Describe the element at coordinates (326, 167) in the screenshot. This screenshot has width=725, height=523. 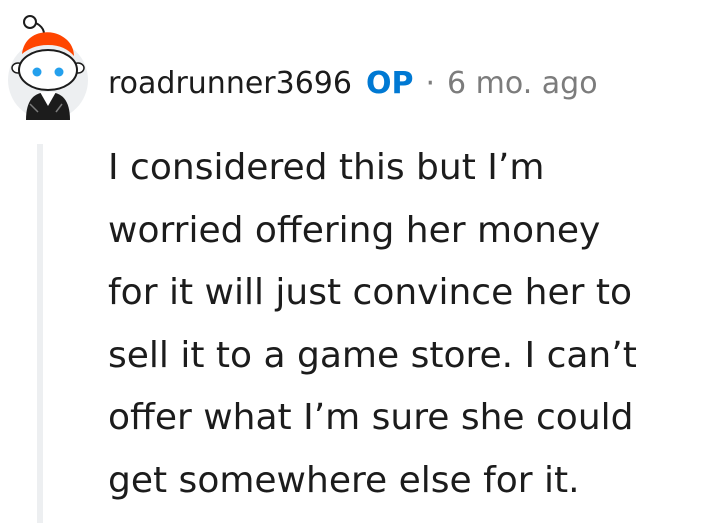
I see `comment-body-line: I considered this but I’m` at that location.